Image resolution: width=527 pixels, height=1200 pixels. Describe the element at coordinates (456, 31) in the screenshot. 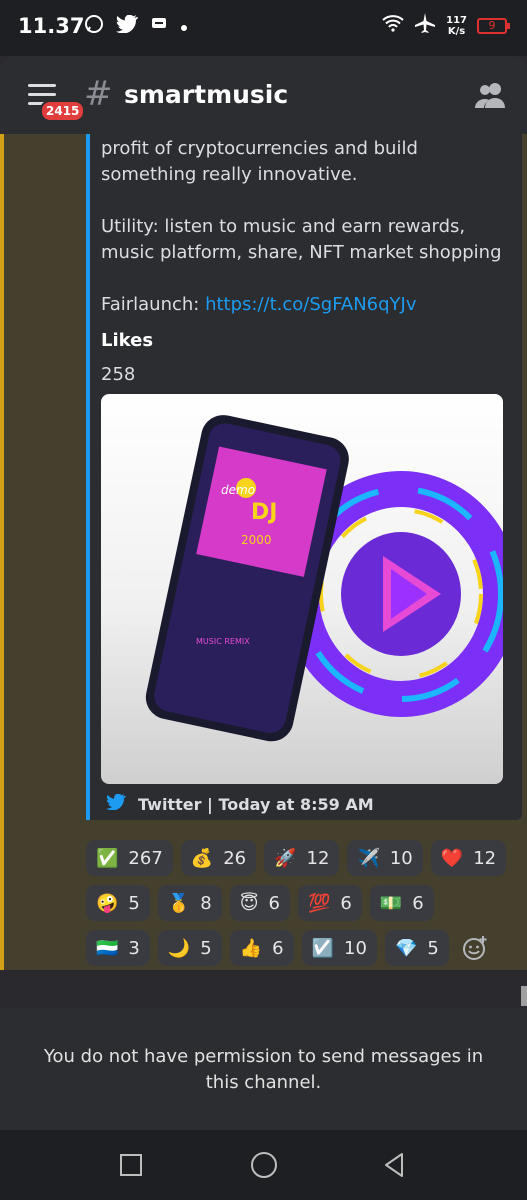

I see `net-speed-unit: K/s` at that location.